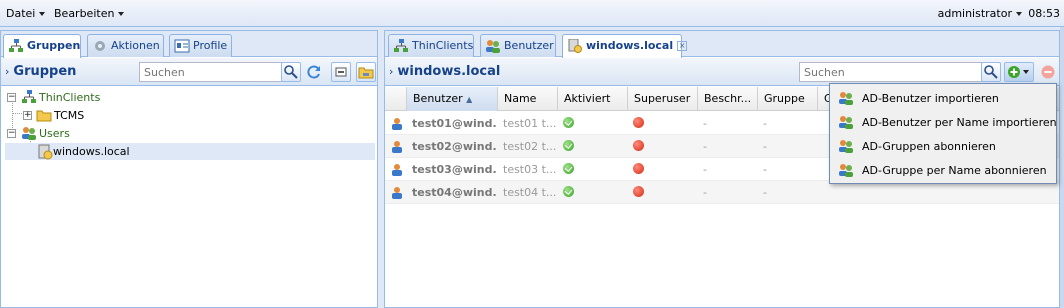 This screenshot has width=1064, height=308. I want to click on remove-button, so click(1048, 72).